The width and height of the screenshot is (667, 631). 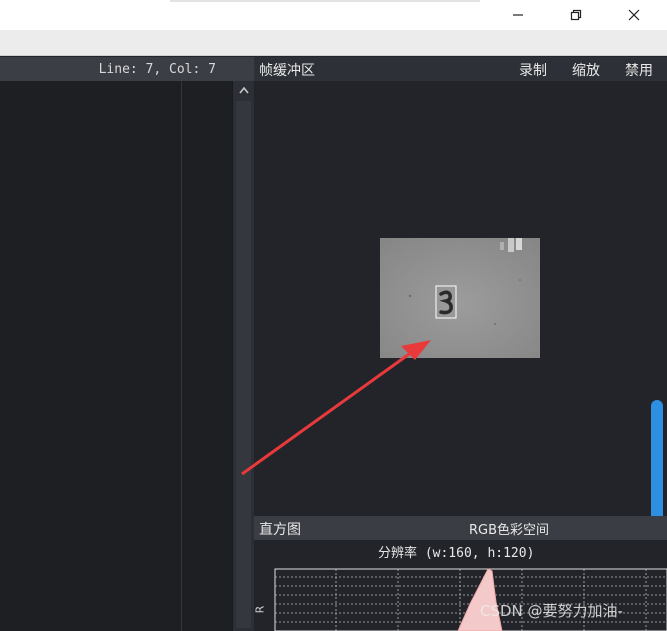 I want to click on editor-status-bar: Line: 7, Col: 7, so click(x=127, y=69).